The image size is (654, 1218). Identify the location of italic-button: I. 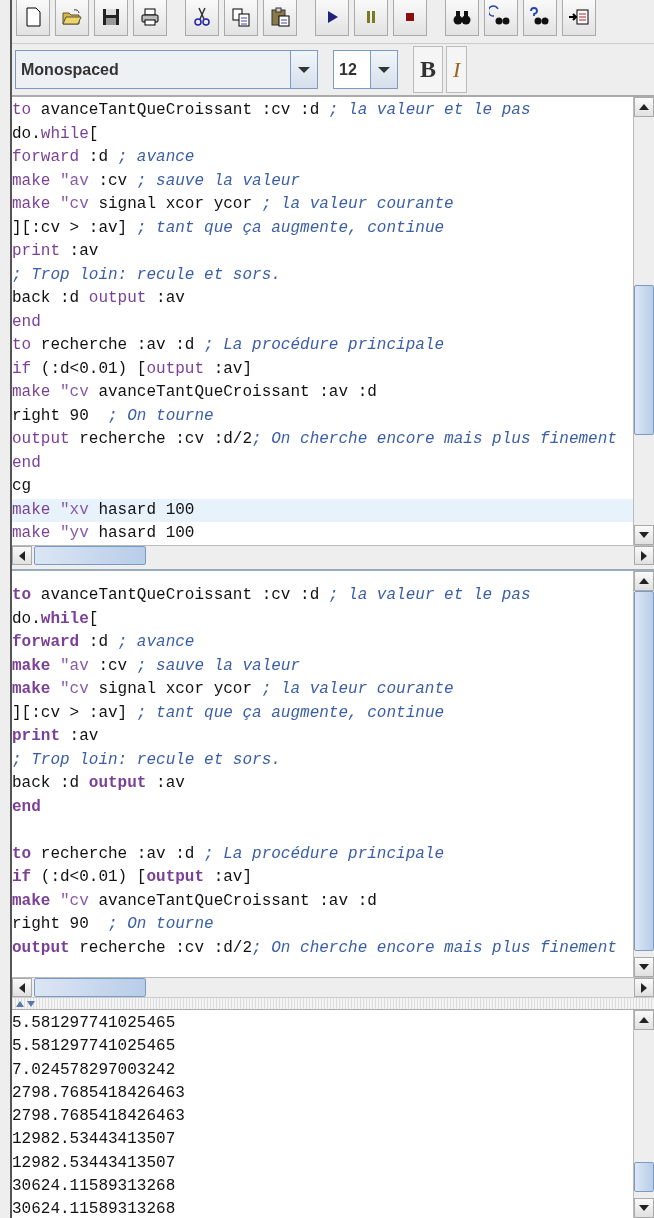
(457, 69).